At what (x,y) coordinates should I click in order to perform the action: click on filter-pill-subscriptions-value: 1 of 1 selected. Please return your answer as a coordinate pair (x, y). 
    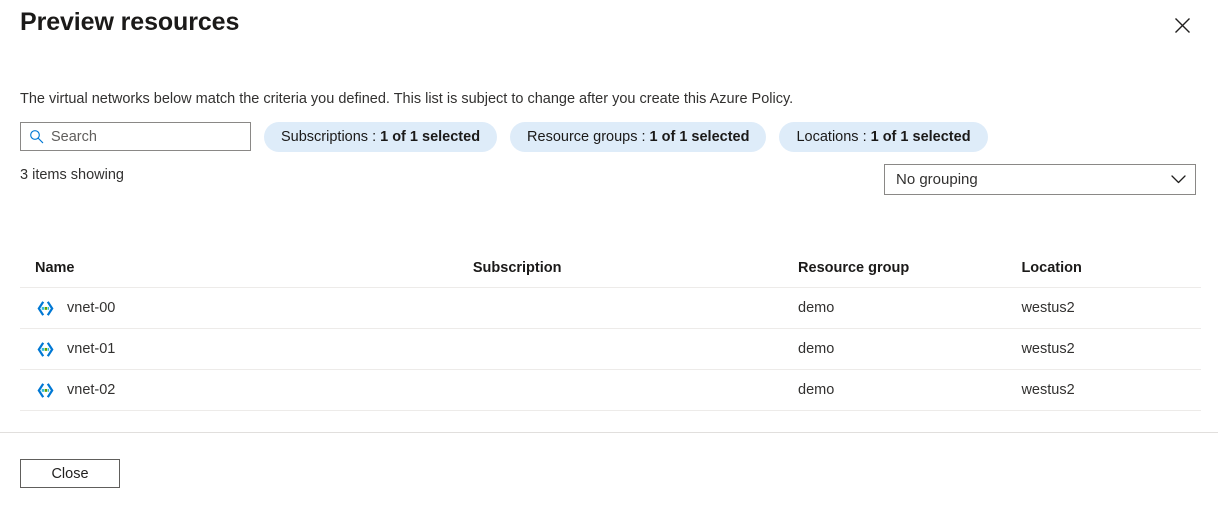
    Looking at the image, I should click on (430, 136).